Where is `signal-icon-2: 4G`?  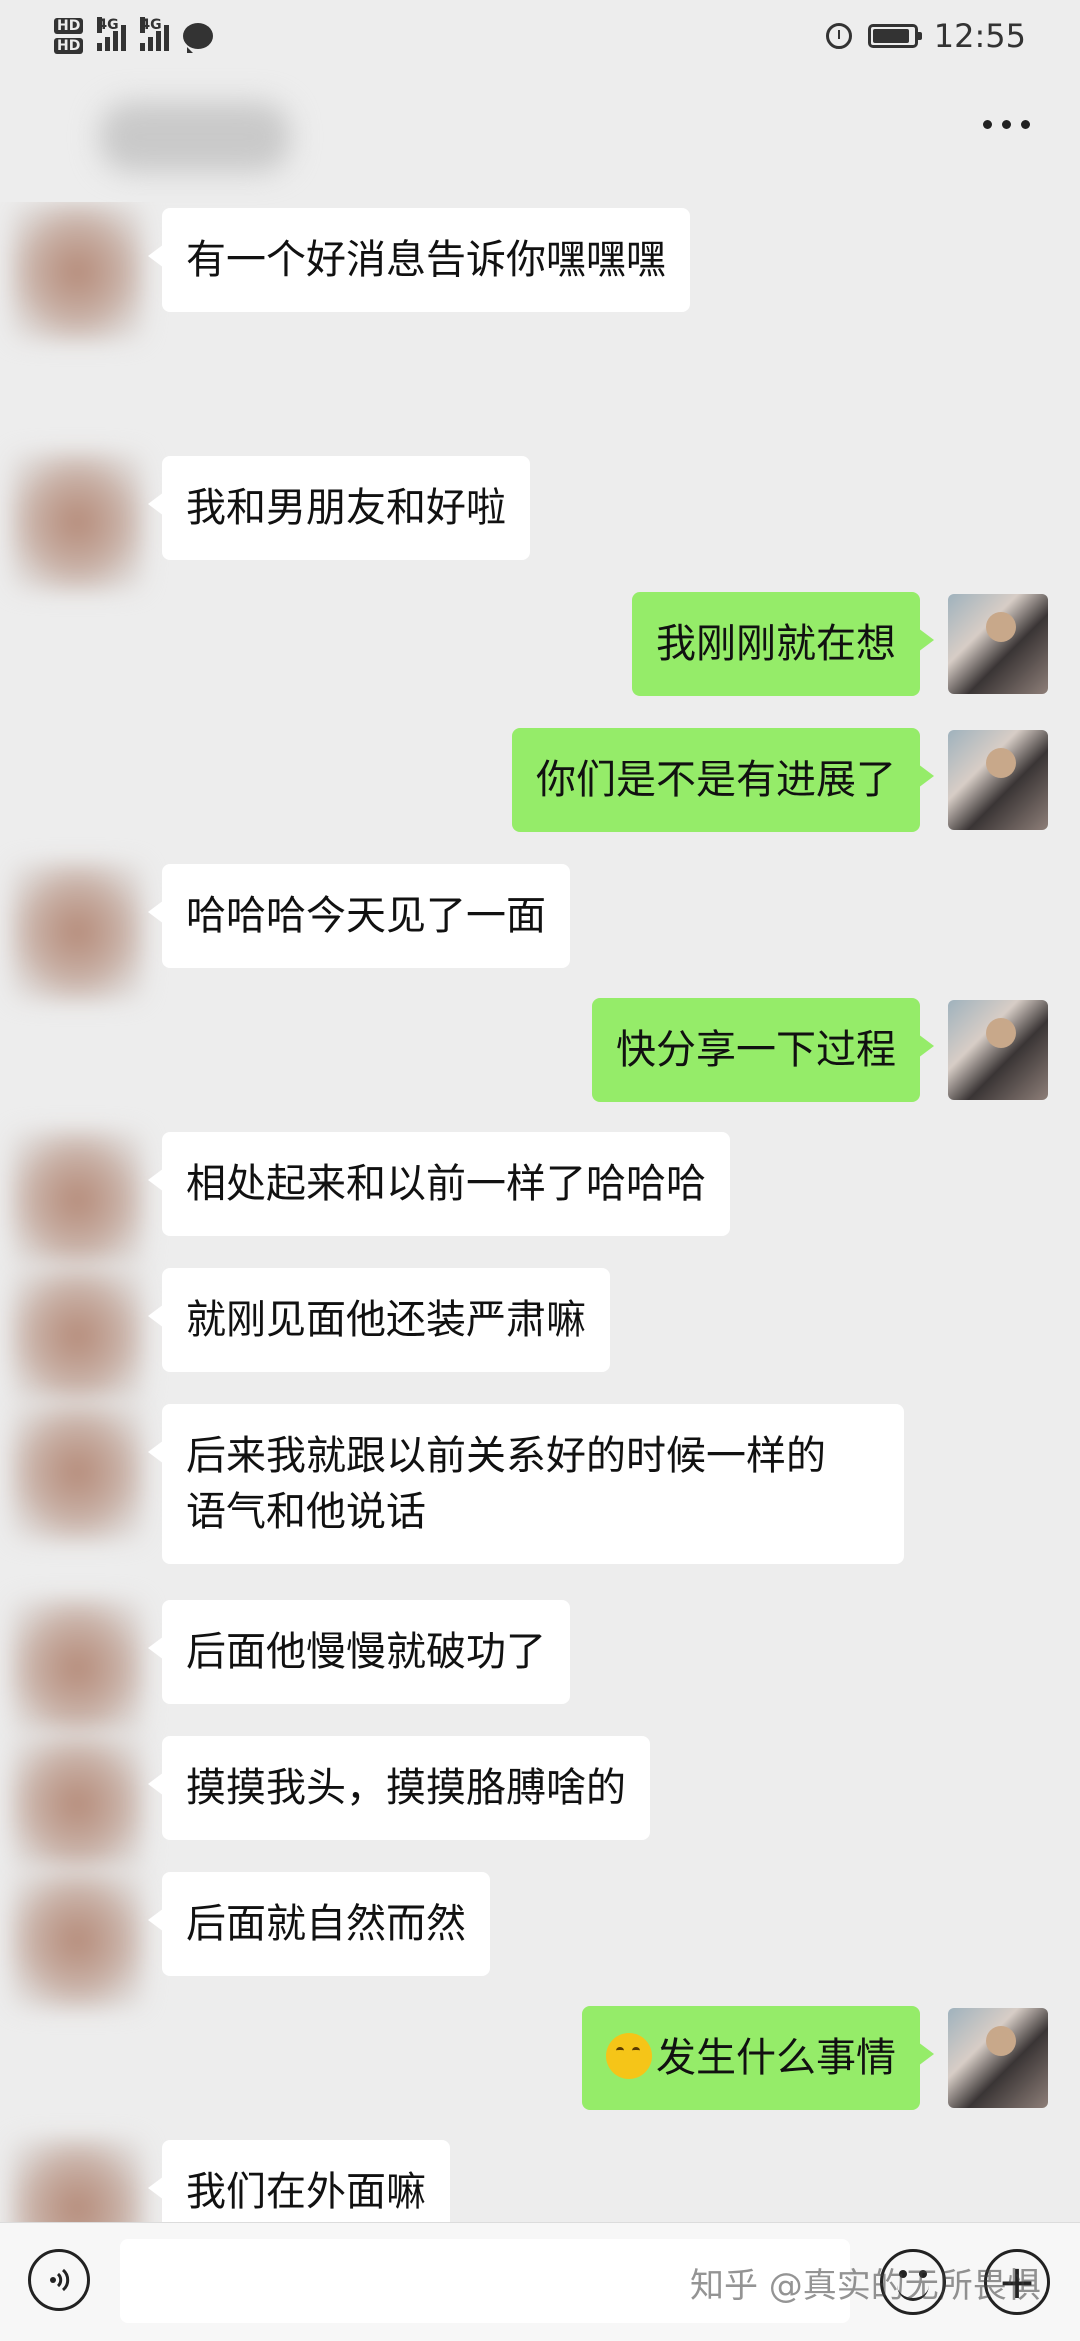 signal-icon-2: 4G is located at coordinates (155, 34).